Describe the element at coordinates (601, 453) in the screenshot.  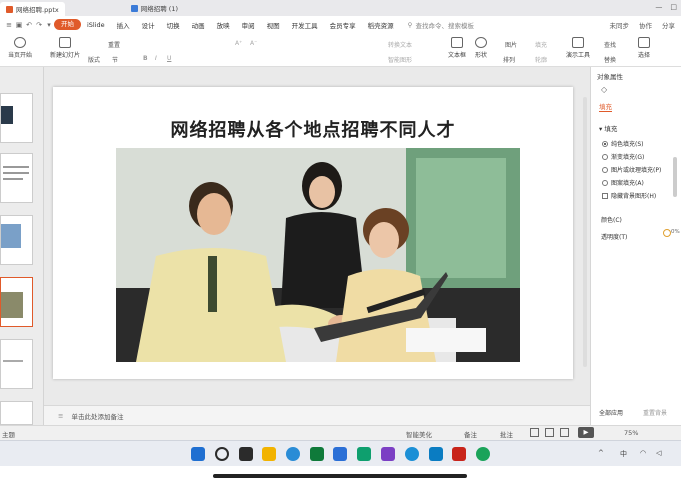
I see `tray-chevron-icon: ^` at that location.